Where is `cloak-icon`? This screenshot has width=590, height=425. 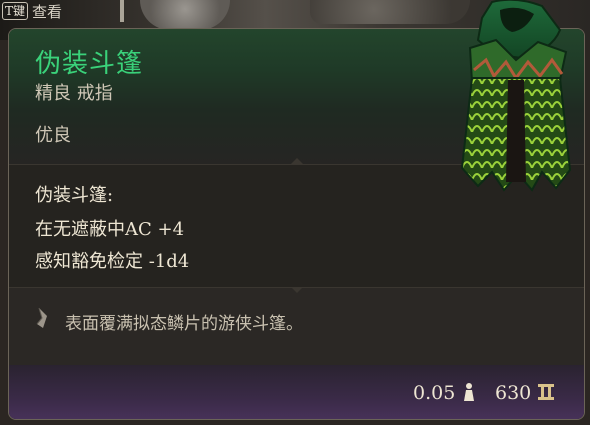 cloak-icon is located at coordinates (516, 96).